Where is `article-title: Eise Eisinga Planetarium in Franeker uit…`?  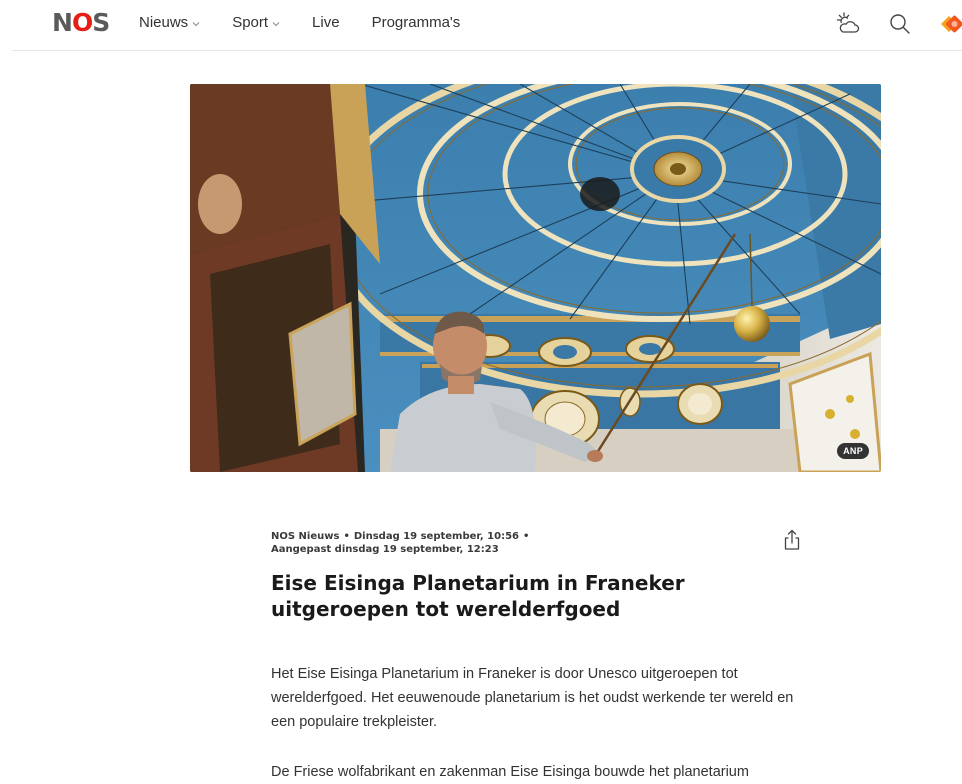 article-title: Eise Eisinga Planetarium in Franeker uit… is located at coordinates (478, 596).